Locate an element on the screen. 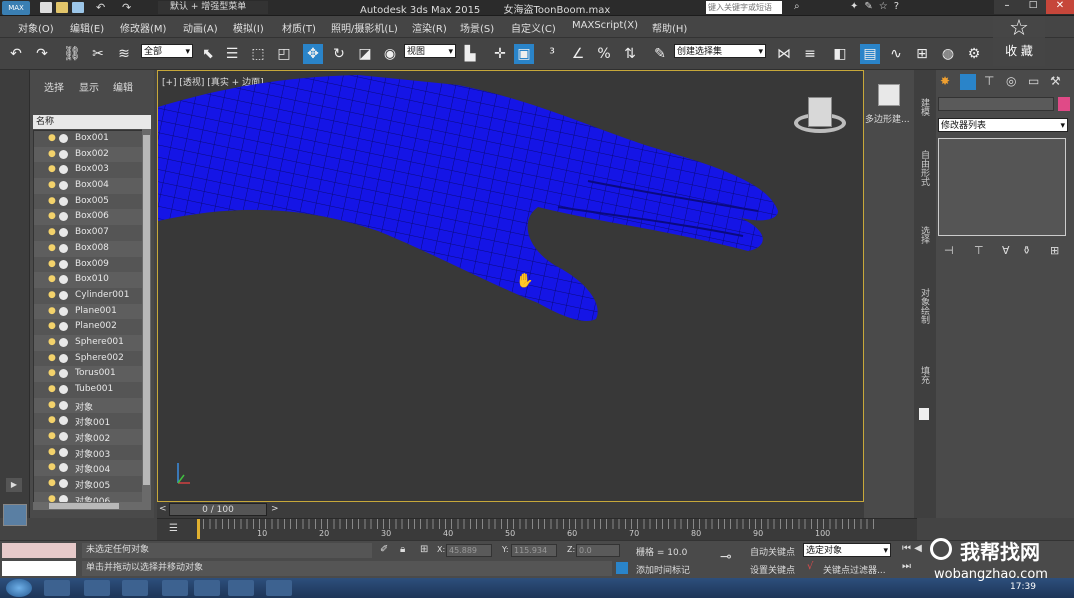 The image size is (1074, 598). playback-controls-icon: ⏮ ◀ is located at coordinates (912, 548).